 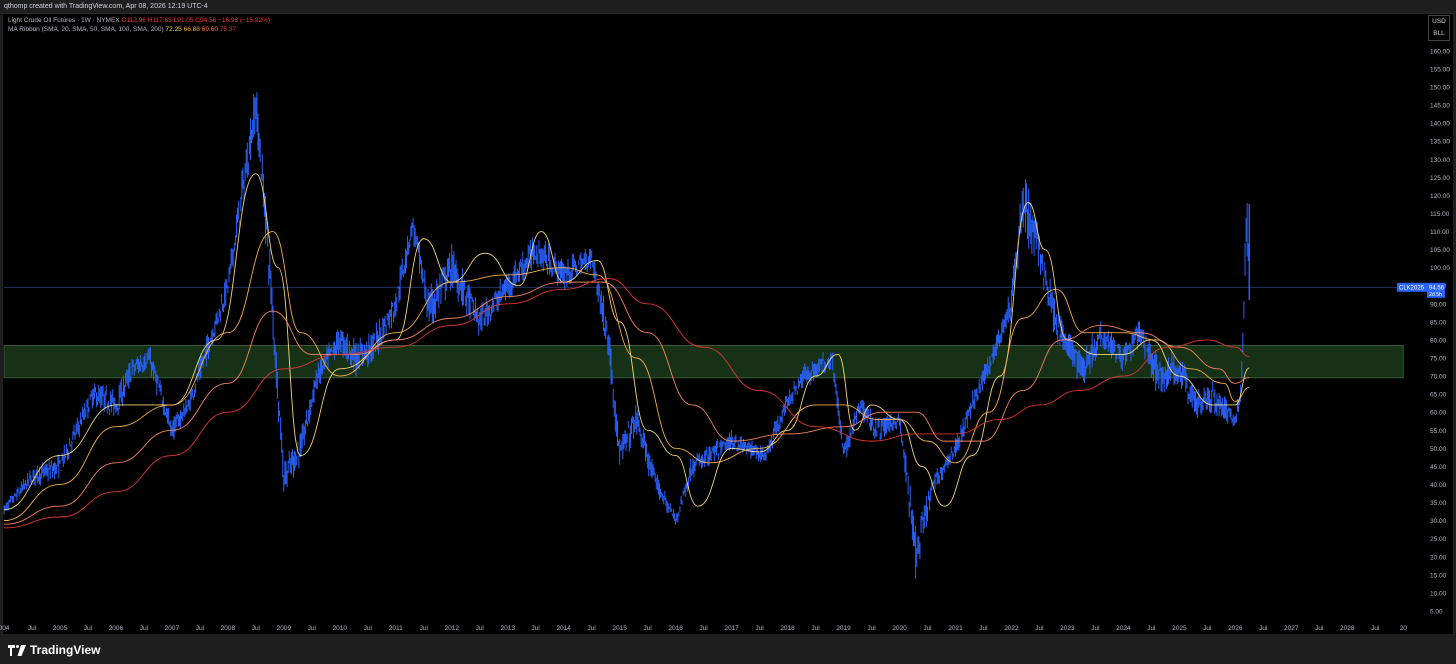 I want to click on countdown-label: 2d 5h, so click(x=1435, y=295).